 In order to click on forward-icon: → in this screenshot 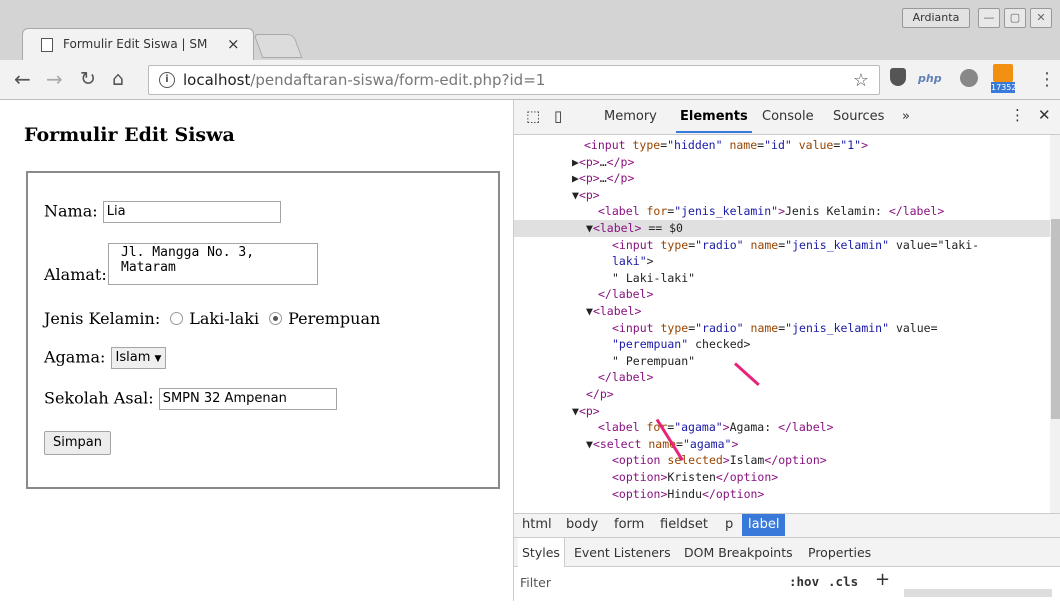, I will do `click(54, 79)`.